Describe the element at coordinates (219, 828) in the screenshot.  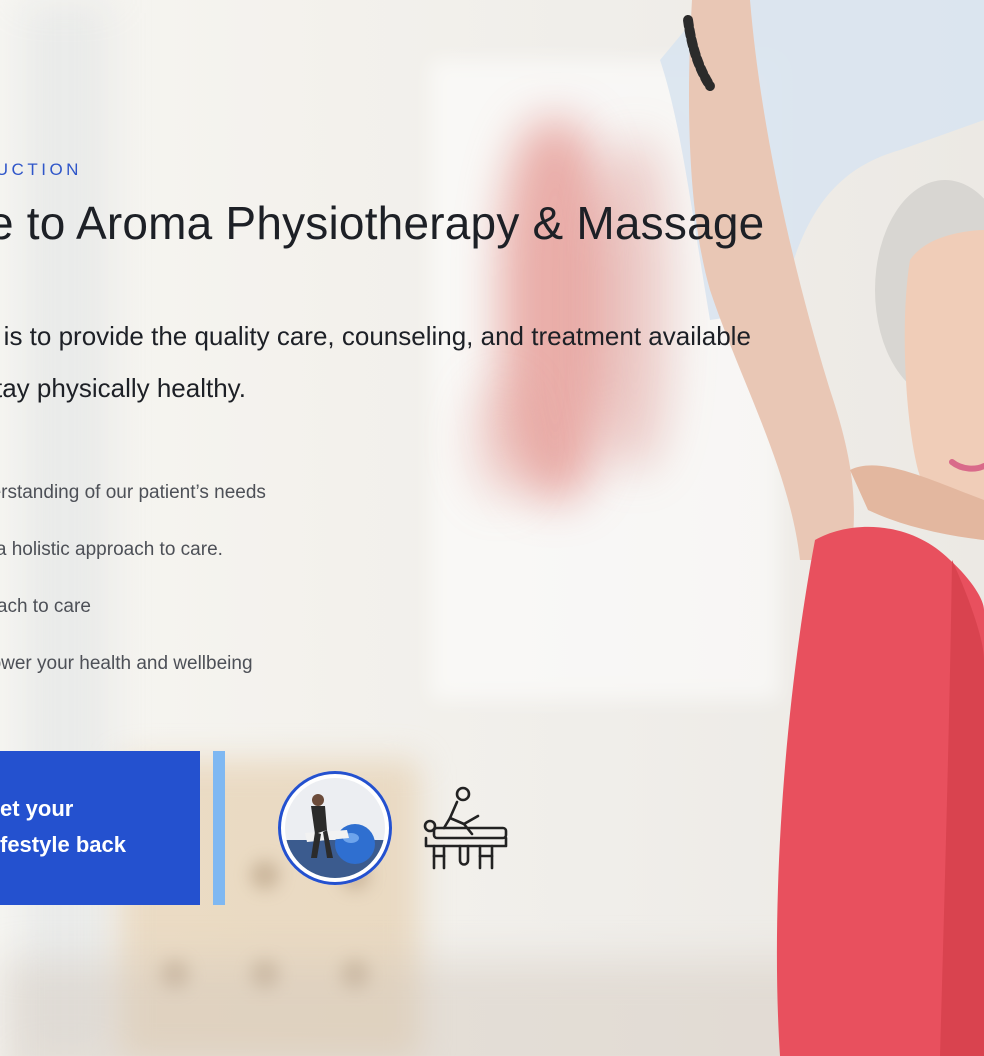
I see `cta-accent-bar` at that location.